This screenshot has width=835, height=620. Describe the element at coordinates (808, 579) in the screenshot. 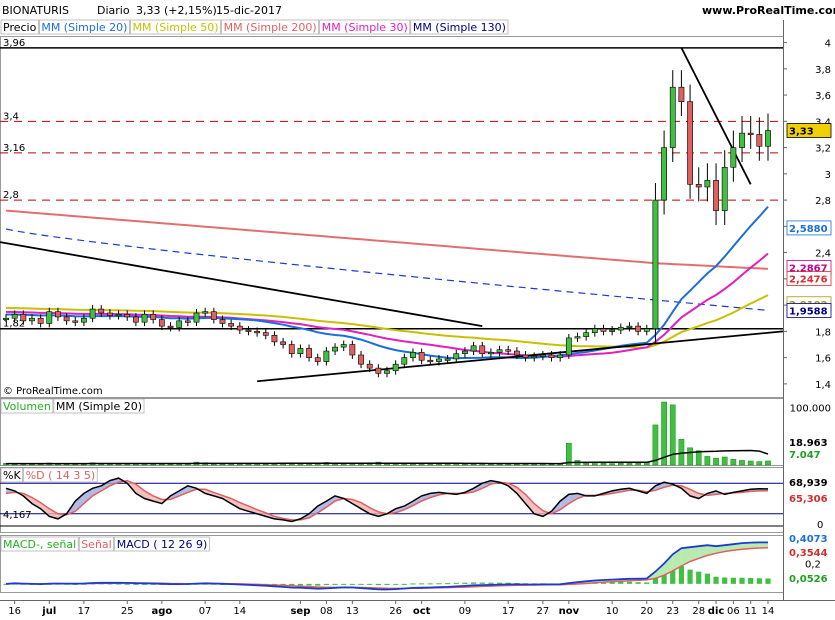

I see `macd-badge-text: 0,0526` at that location.